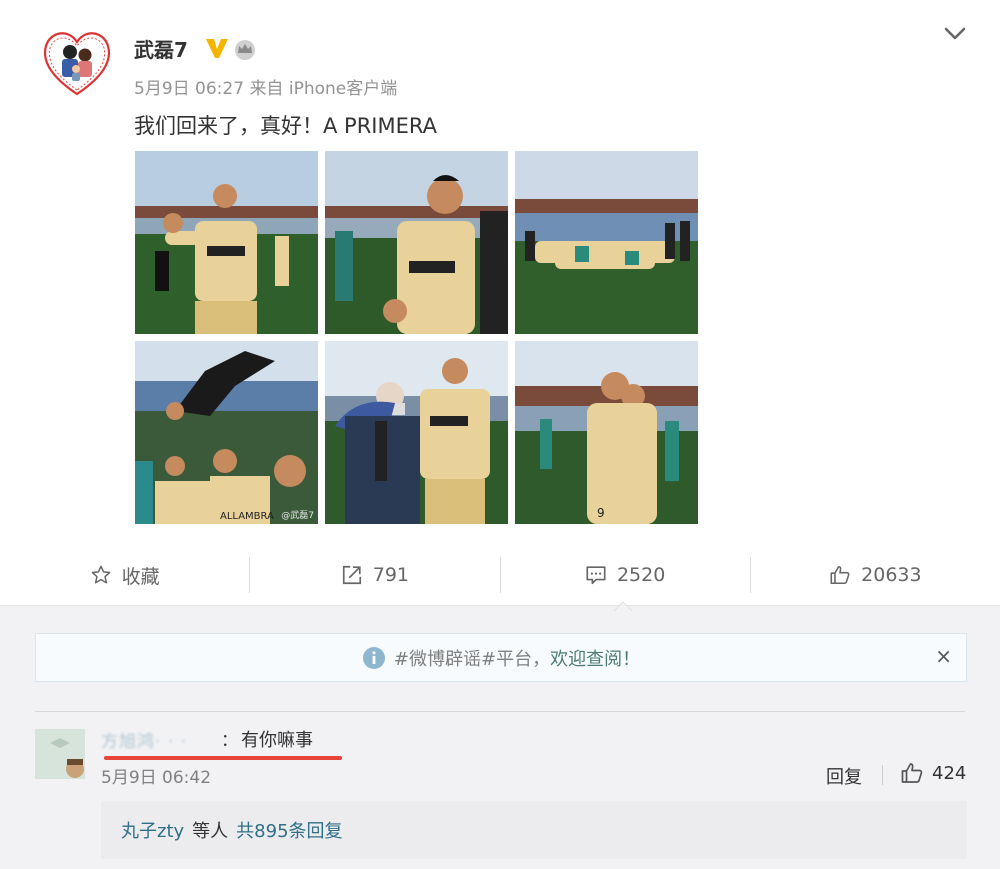  Describe the element at coordinates (390, 575) in the screenshot. I see `repost-count: 791` at that location.